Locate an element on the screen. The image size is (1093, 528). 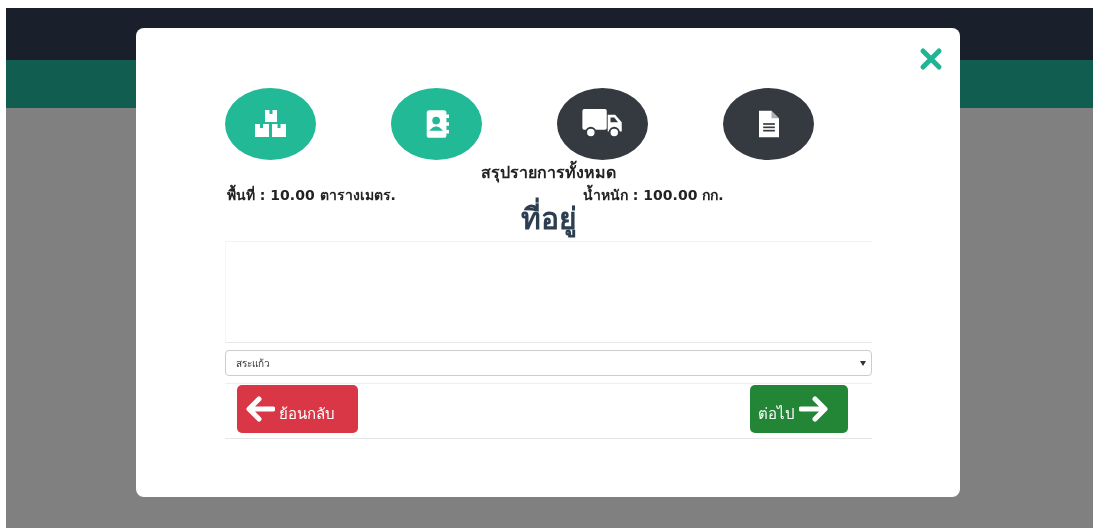
back-button: ย้อนกลับ is located at coordinates (297, 409).